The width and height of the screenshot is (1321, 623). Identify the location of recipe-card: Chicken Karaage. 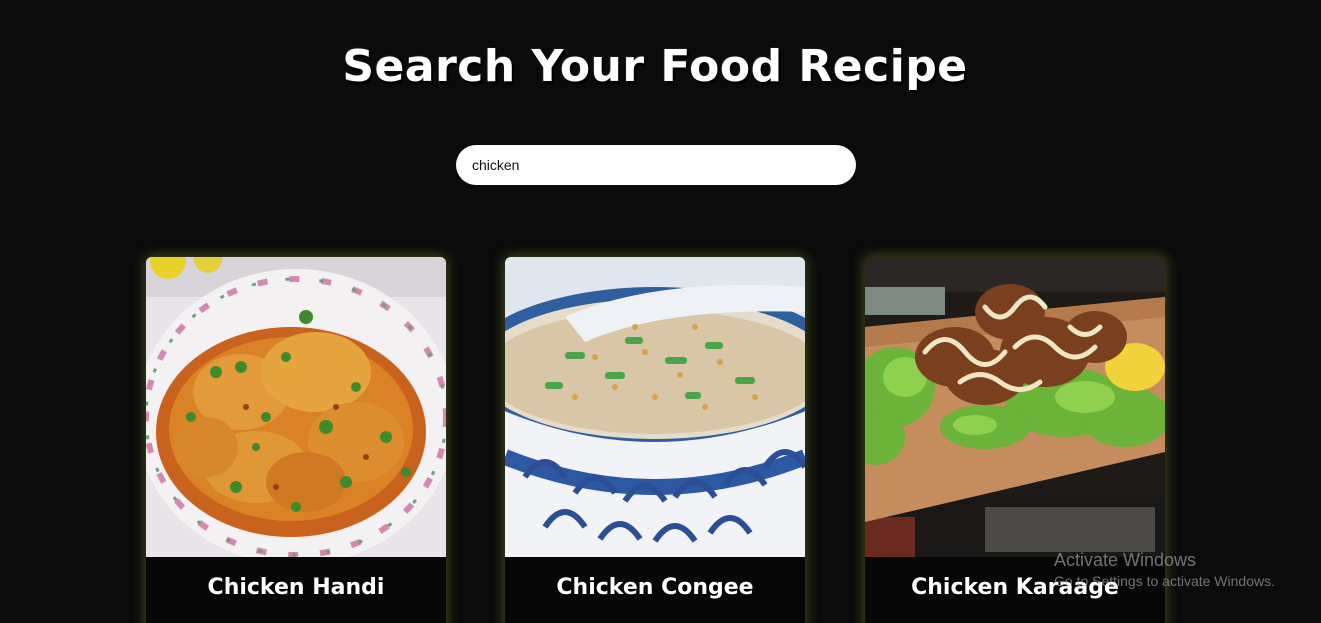
(1015, 440).